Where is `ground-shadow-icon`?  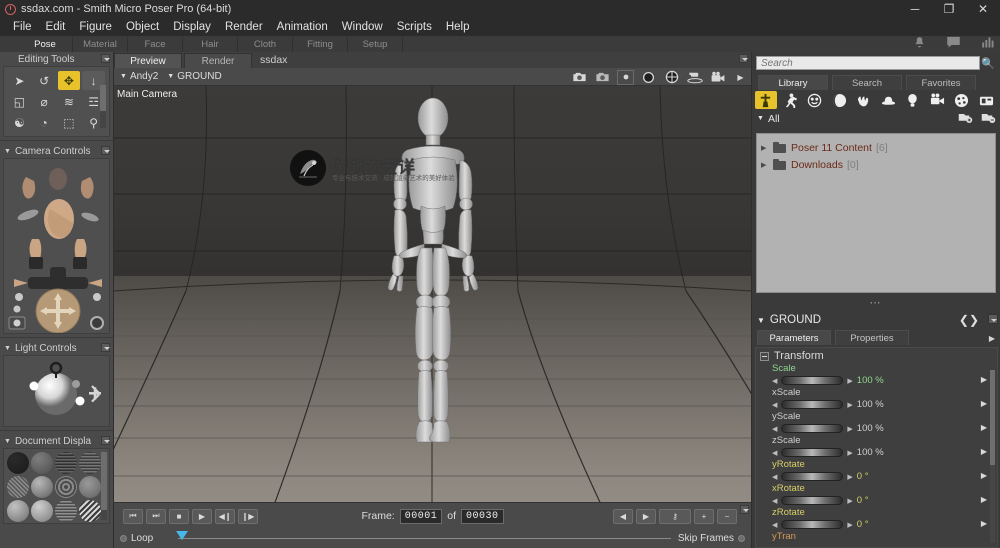 ground-shadow-icon is located at coordinates (694, 77).